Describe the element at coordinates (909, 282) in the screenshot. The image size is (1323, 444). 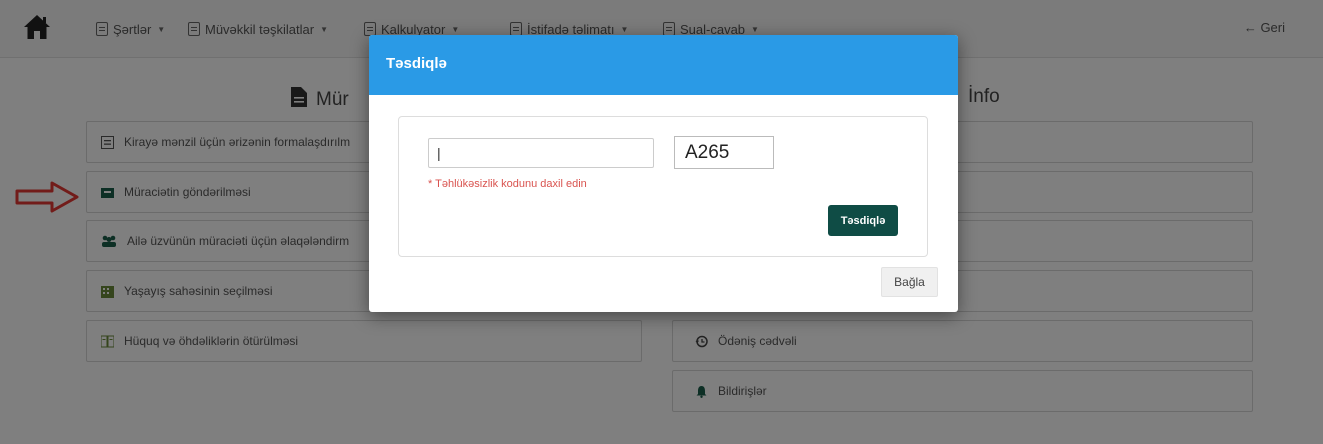
I see `close-button: Bağla` at that location.